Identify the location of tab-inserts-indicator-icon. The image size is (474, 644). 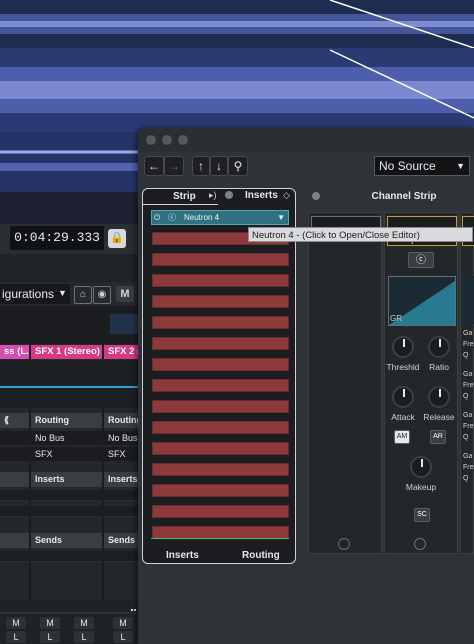
(229, 195).